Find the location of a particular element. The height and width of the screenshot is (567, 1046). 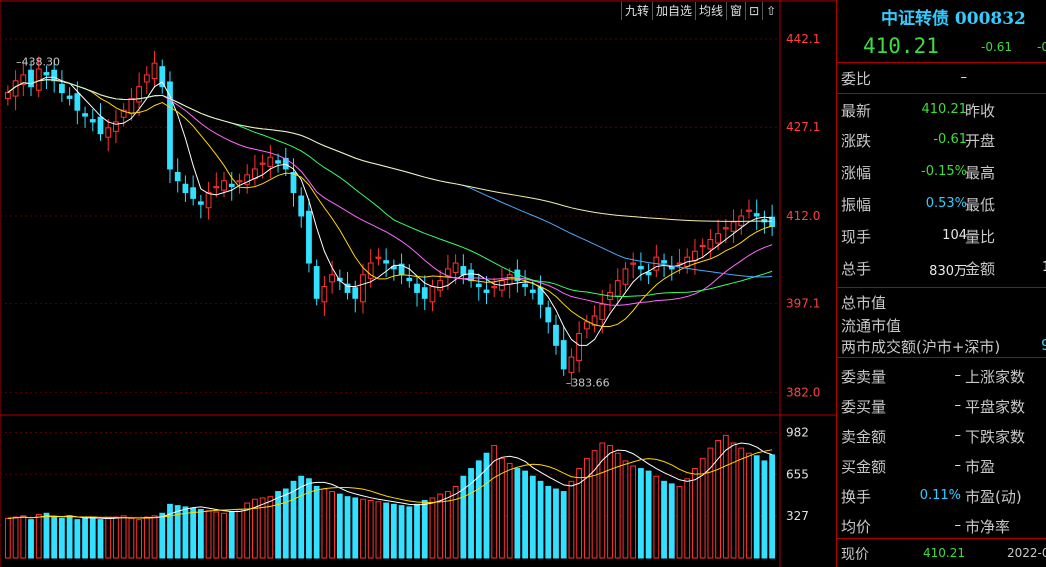

breadth-row: 买金额 – 市盈 is located at coordinates (941, 466).